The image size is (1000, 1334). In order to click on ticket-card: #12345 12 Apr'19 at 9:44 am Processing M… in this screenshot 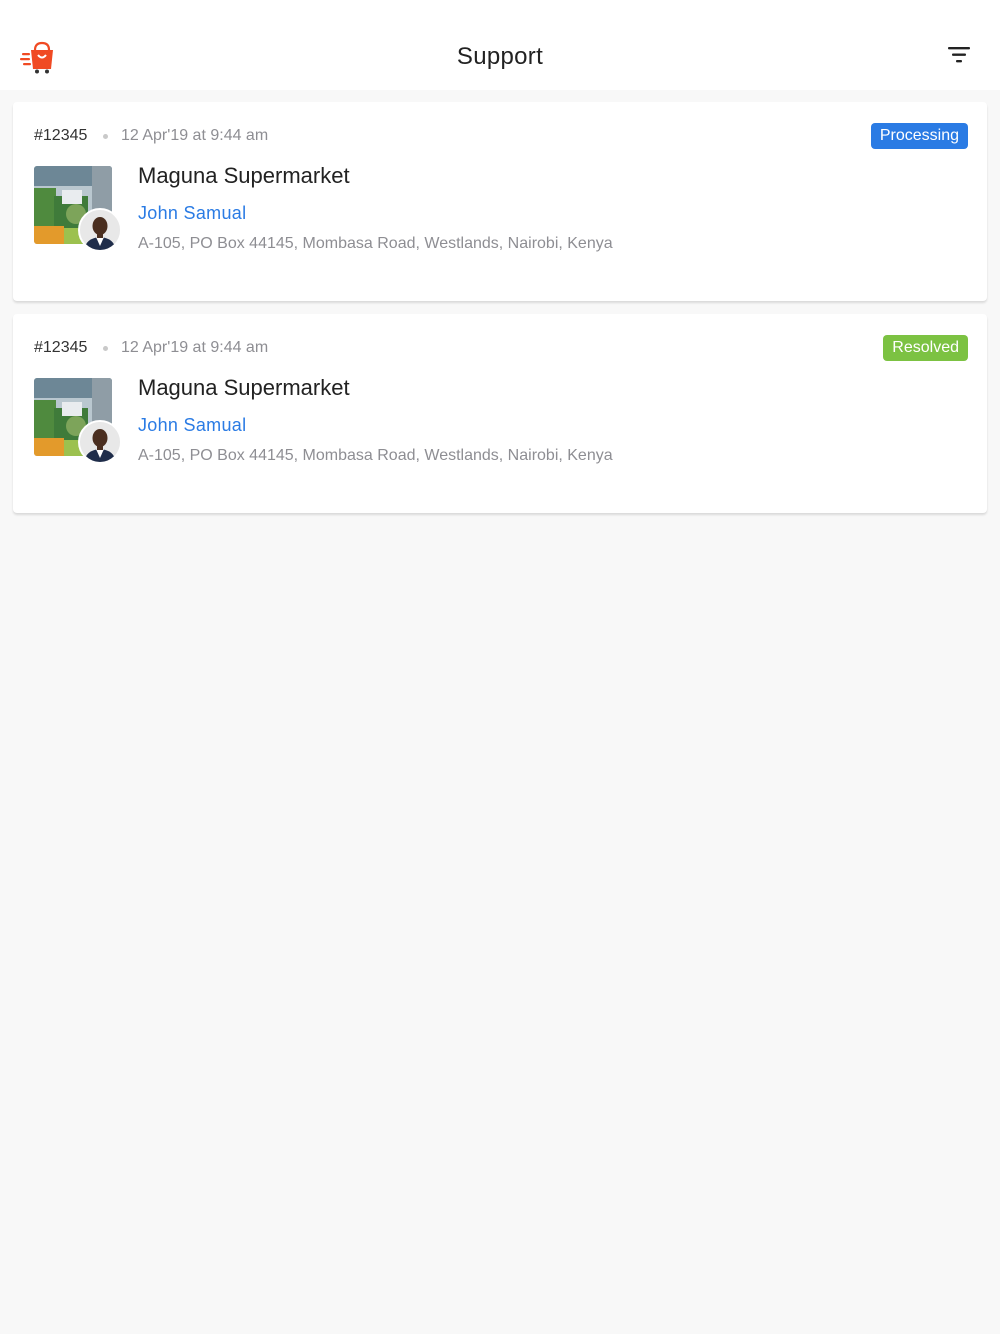, I will do `click(500, 201)`.